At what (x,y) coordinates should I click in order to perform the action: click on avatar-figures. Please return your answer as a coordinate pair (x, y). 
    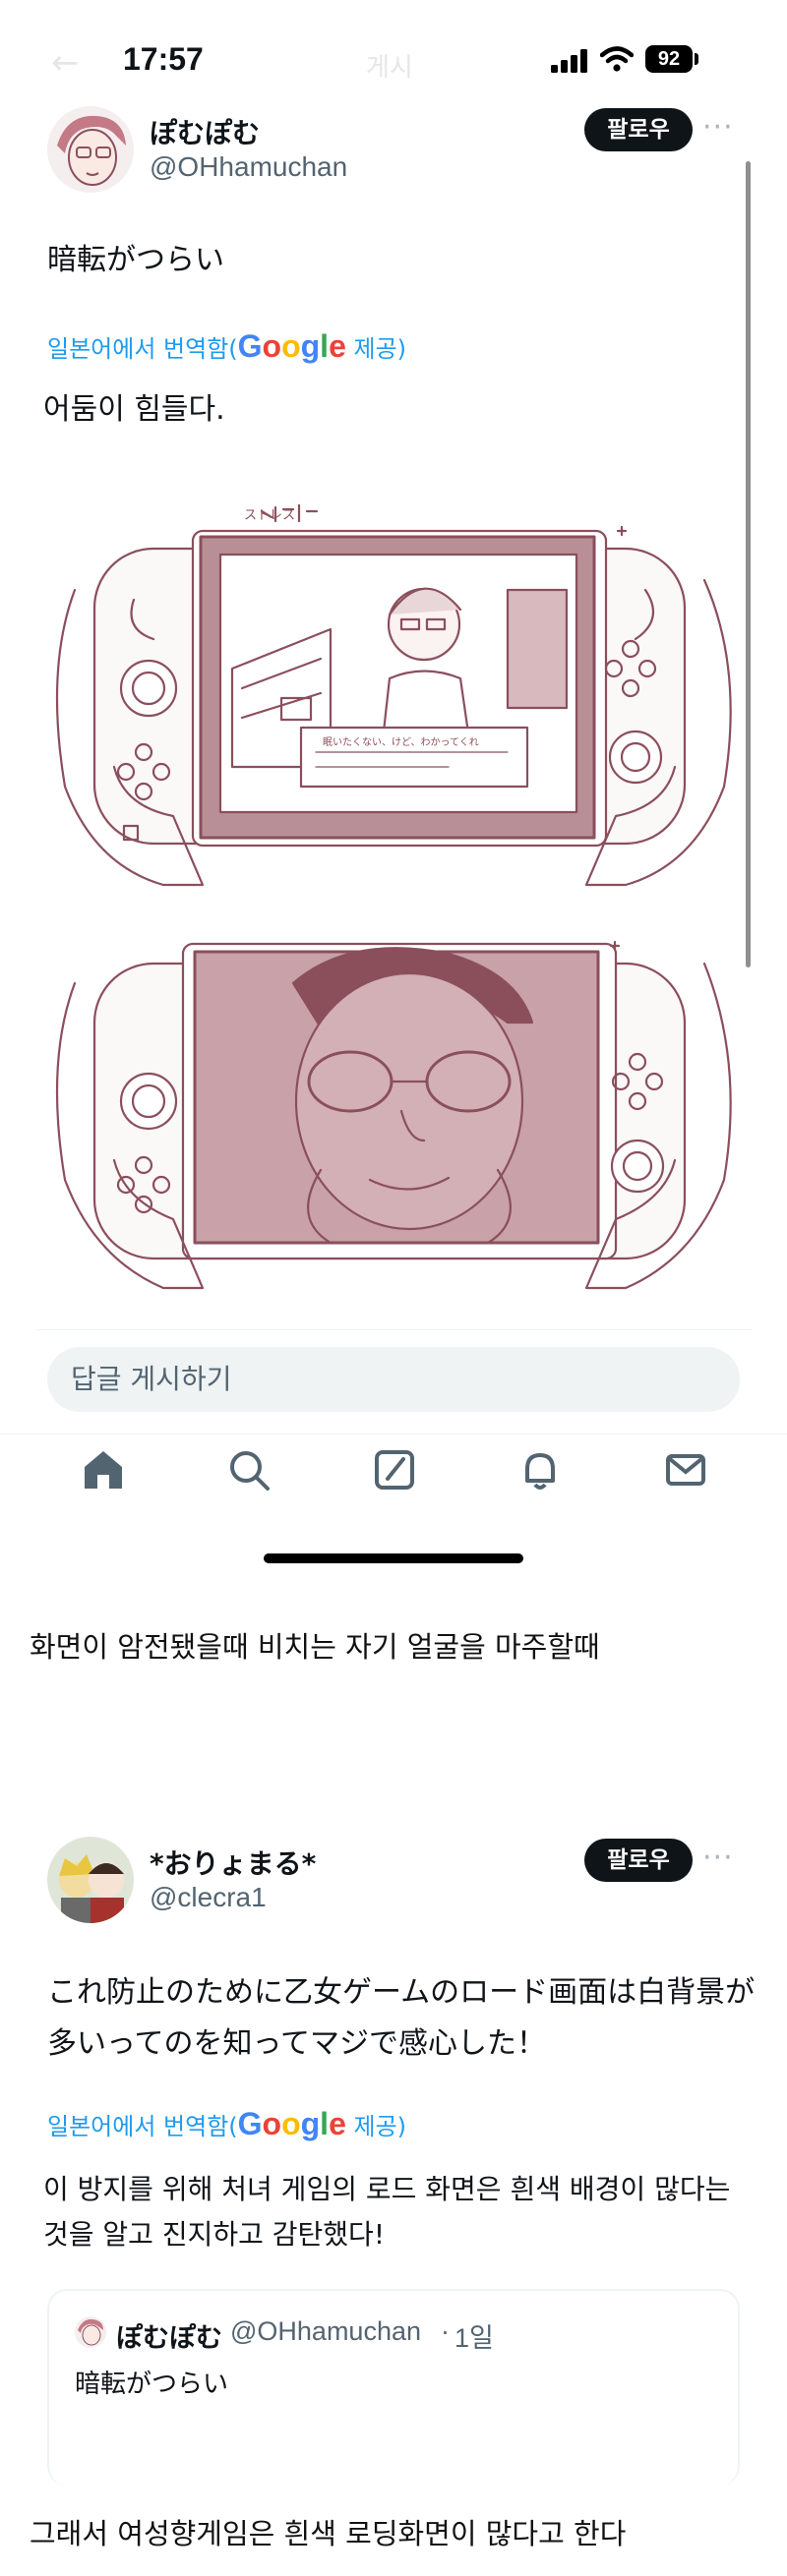
    Looking at the image, I should click on (90, 1880).